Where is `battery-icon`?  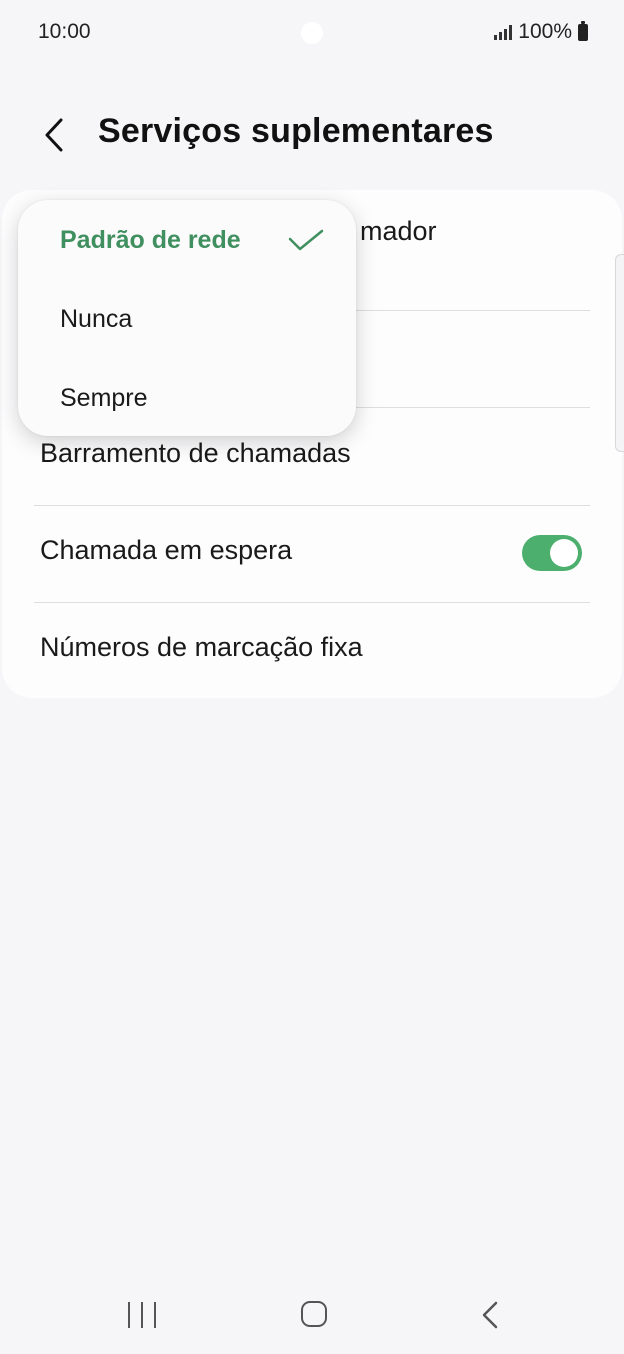 battery-icon is located at coordinates (583, 30).